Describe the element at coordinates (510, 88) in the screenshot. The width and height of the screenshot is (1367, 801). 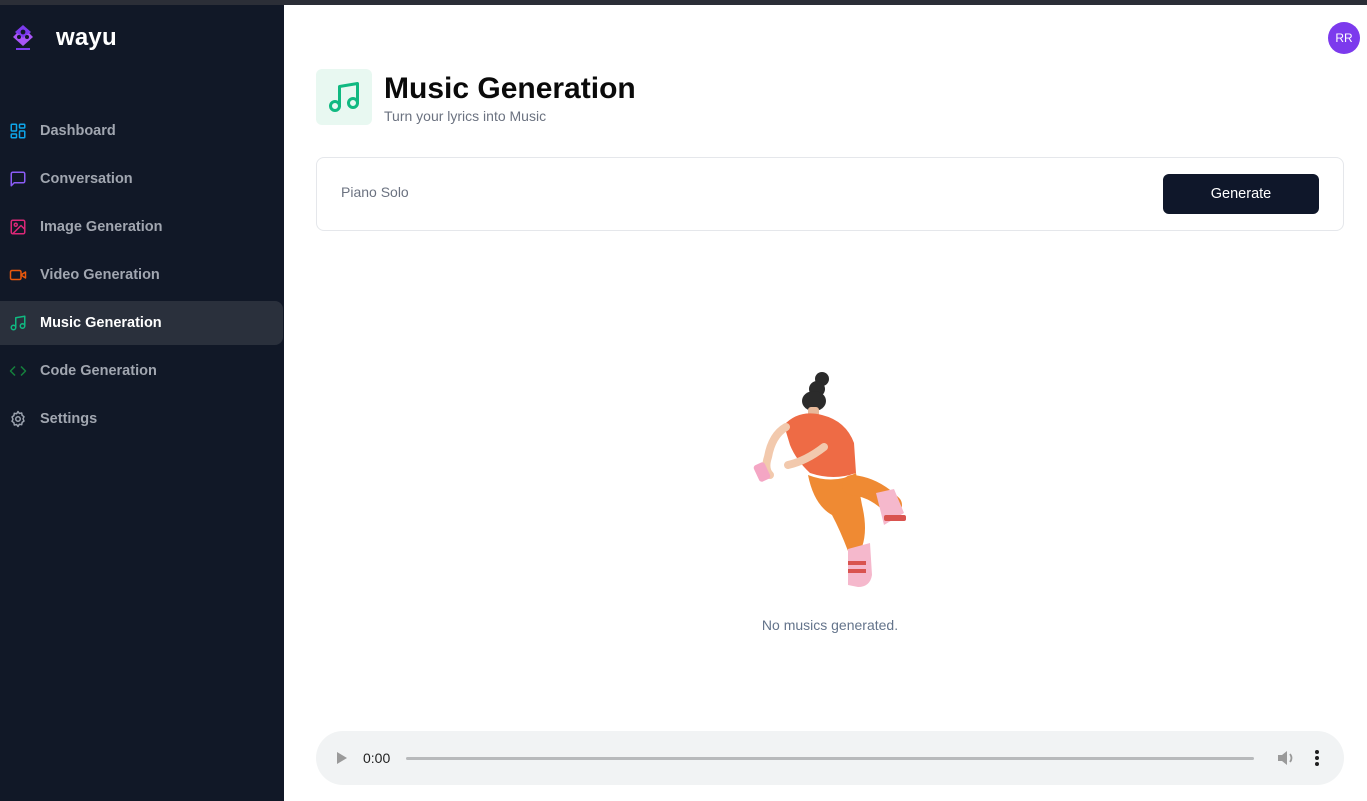
I see `page-title: Music Generation` at that location.